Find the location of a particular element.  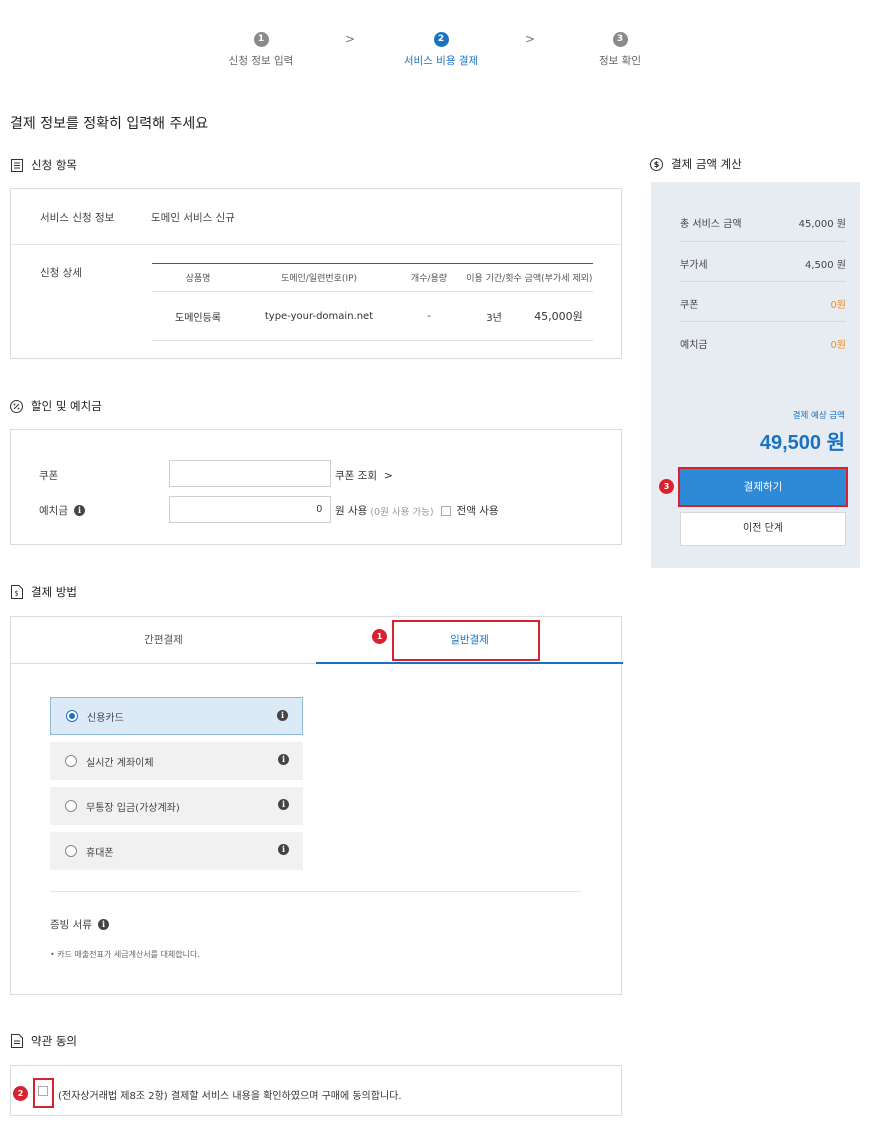

dollar-icon: $ is located at coordinates (656, 164).